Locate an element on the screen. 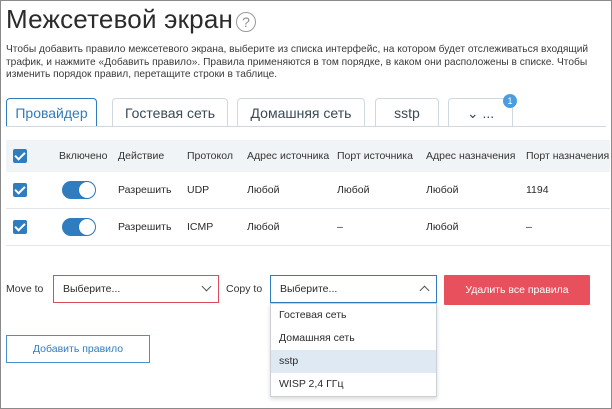 Image resolution: width=612 pixels, height=409 pixels. copy-to-label: Copy to is located at coordinates (244, 289).